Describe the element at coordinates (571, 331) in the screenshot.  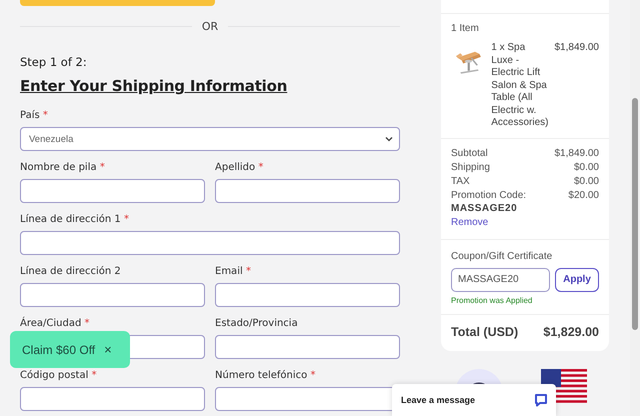
I see `total-value: $1,829.00` at that location.